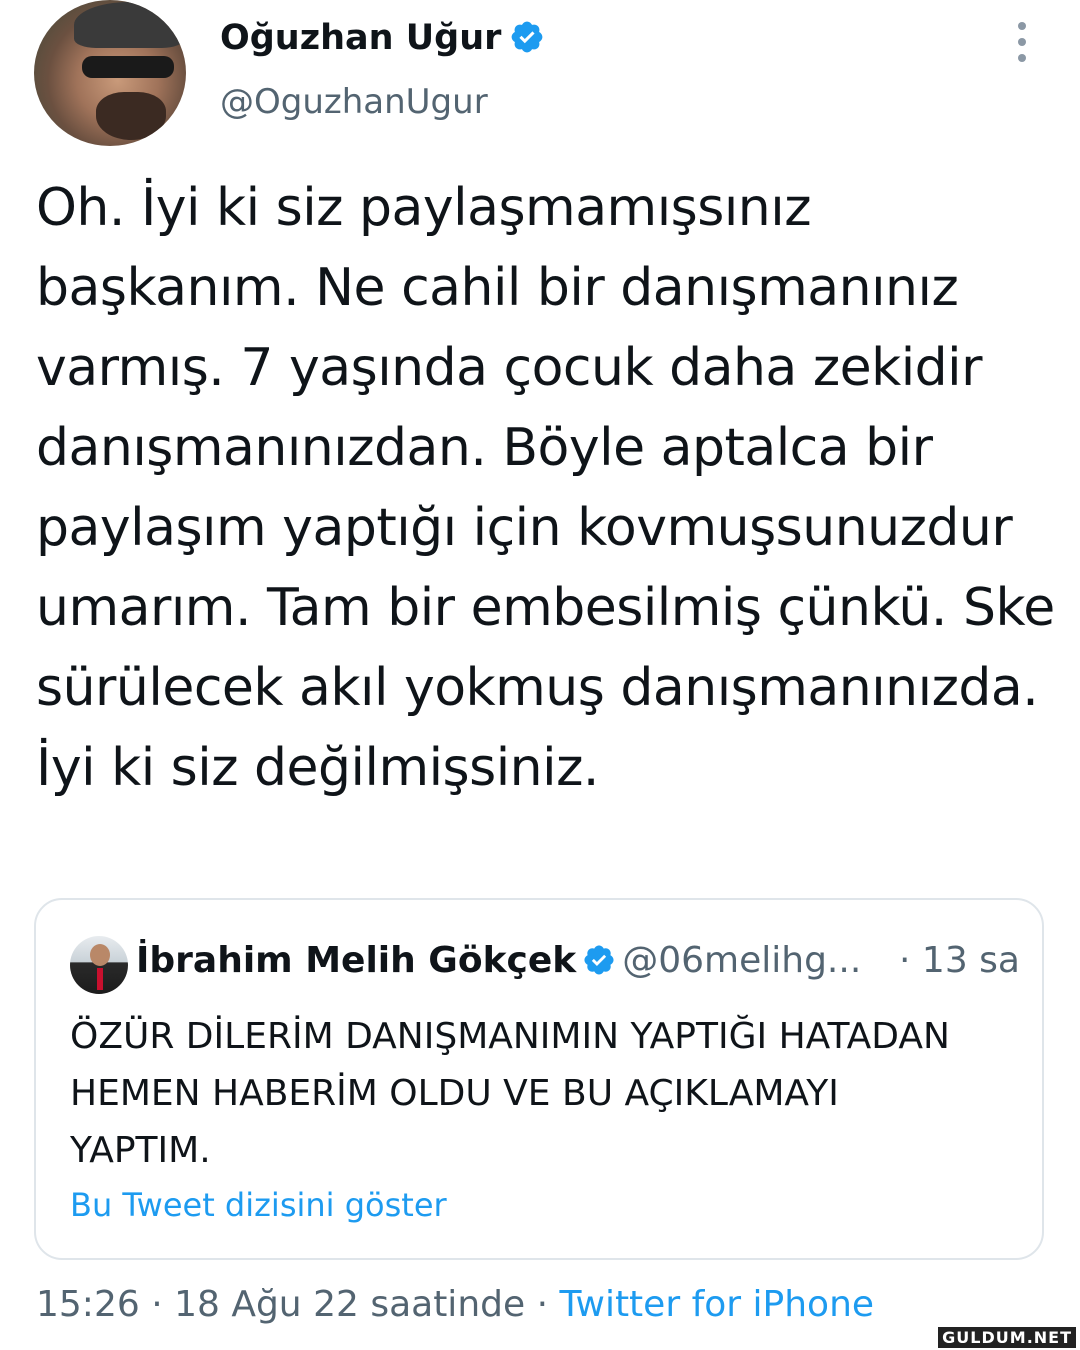  Describe the element at coordinates (100, 979) in the screenshot. I see `avatar-tie` at that location.